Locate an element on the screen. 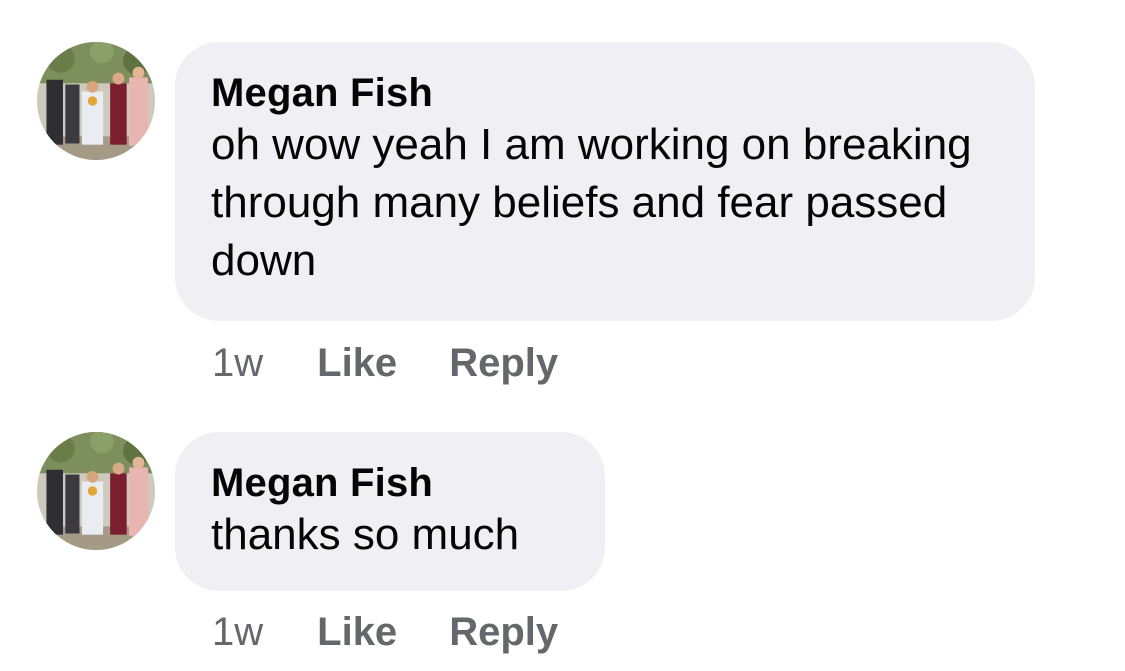 The image size is (1125, 671). comment-bubble: Megan Fish thanks so much is located at coordinates (390, 511).